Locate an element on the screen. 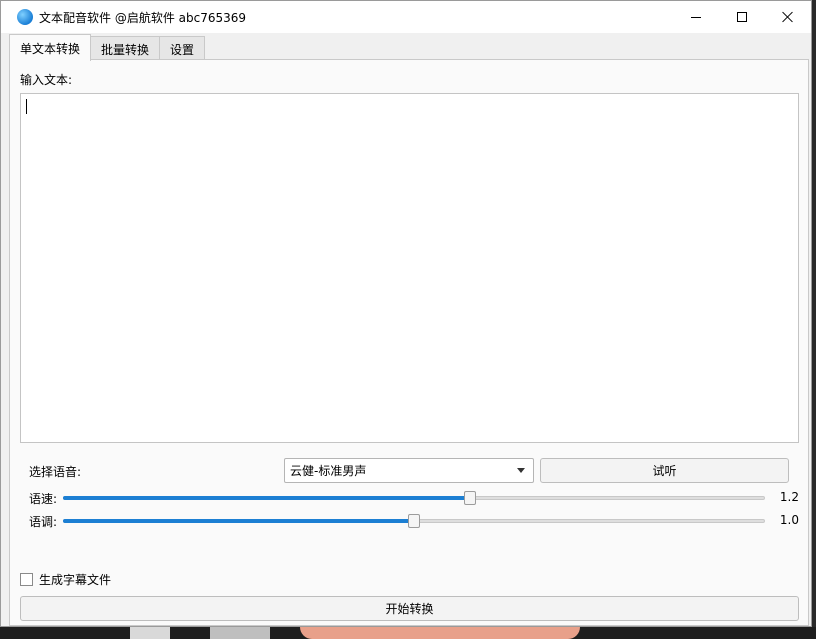 Image resolution: width=816 pixels, height=639 pixels. voice-select: 云健-标准男声 is located at coordinates (409, 470).